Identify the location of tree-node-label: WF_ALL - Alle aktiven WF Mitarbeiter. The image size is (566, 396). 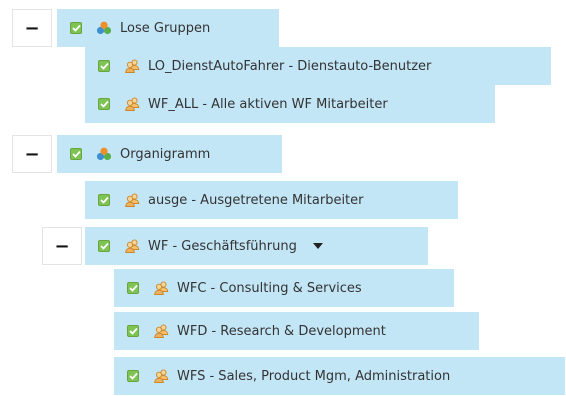
(268, 104).